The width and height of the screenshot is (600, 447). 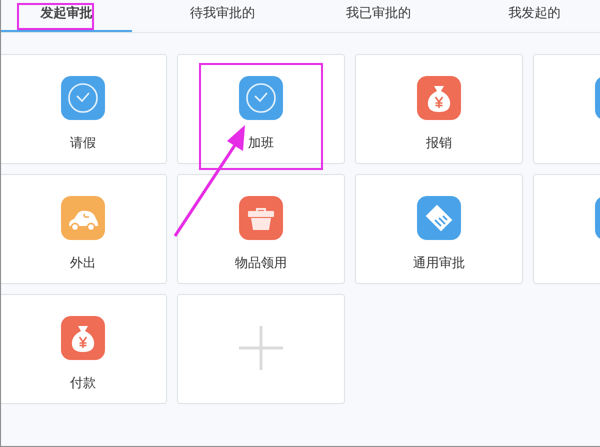 I want to click on app-card: 物品领用, so click(x=261, y=229).